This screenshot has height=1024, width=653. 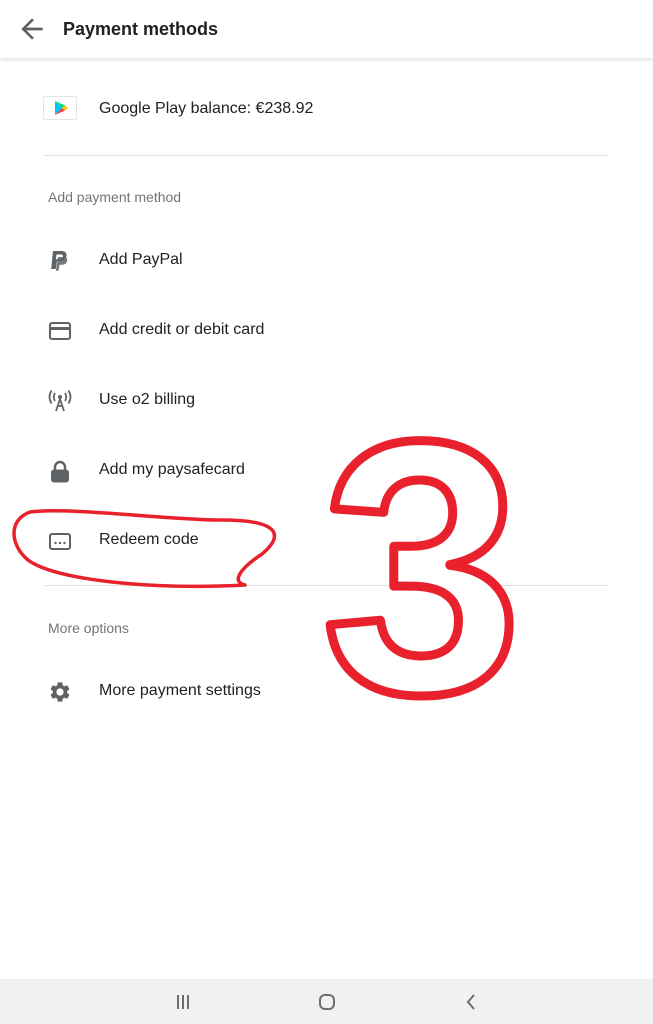 I want to click on paypal-icon, so click(x=60, y=261).